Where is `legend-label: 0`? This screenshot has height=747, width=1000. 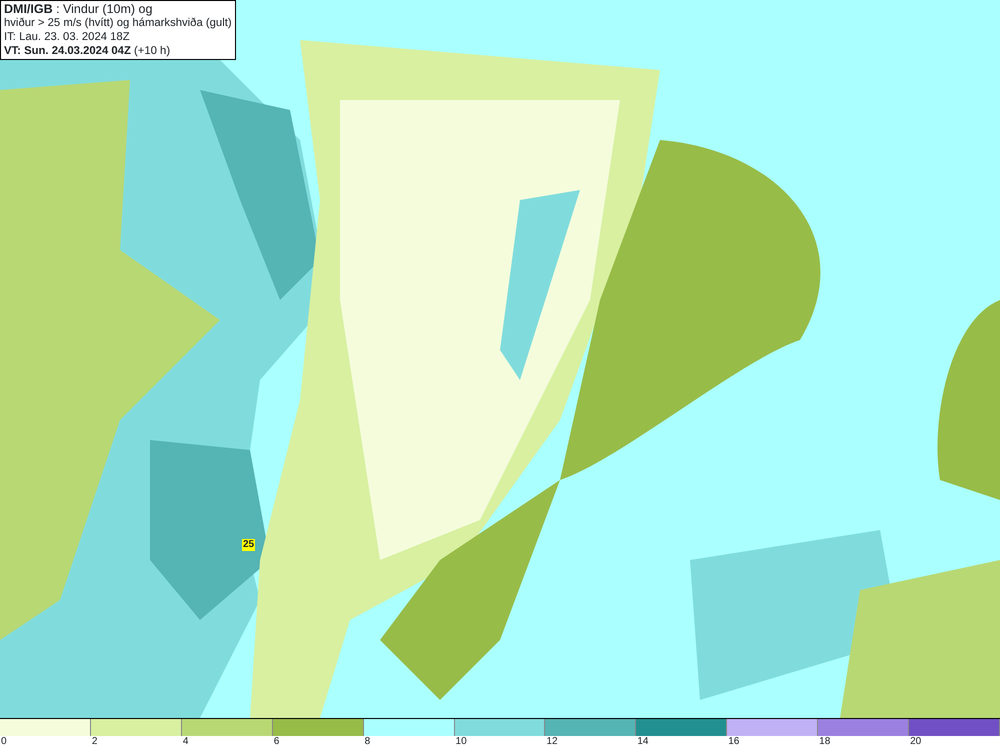
legend-label: 0 is located at coordinates (4, 741).